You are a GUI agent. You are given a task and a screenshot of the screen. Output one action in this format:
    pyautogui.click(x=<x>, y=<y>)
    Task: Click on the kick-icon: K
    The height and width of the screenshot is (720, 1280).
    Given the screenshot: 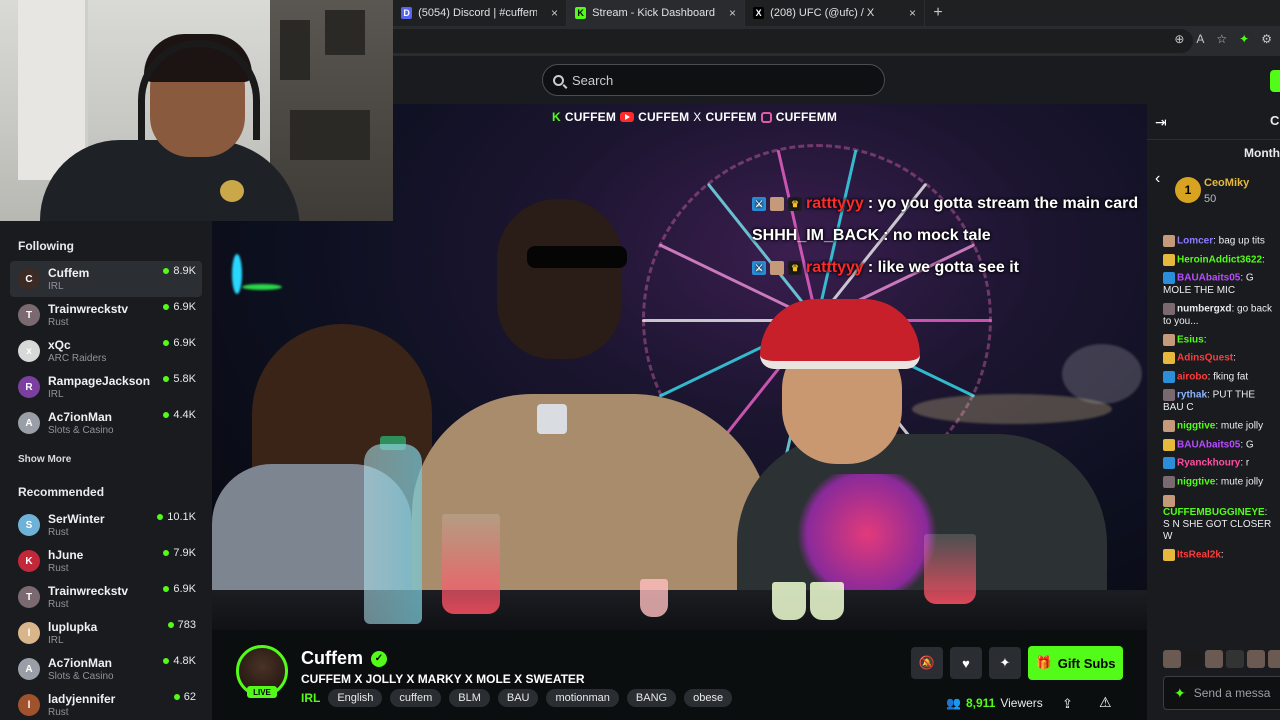 What is the action you would take?
    pyautogui.click(x=581, y=13)
    